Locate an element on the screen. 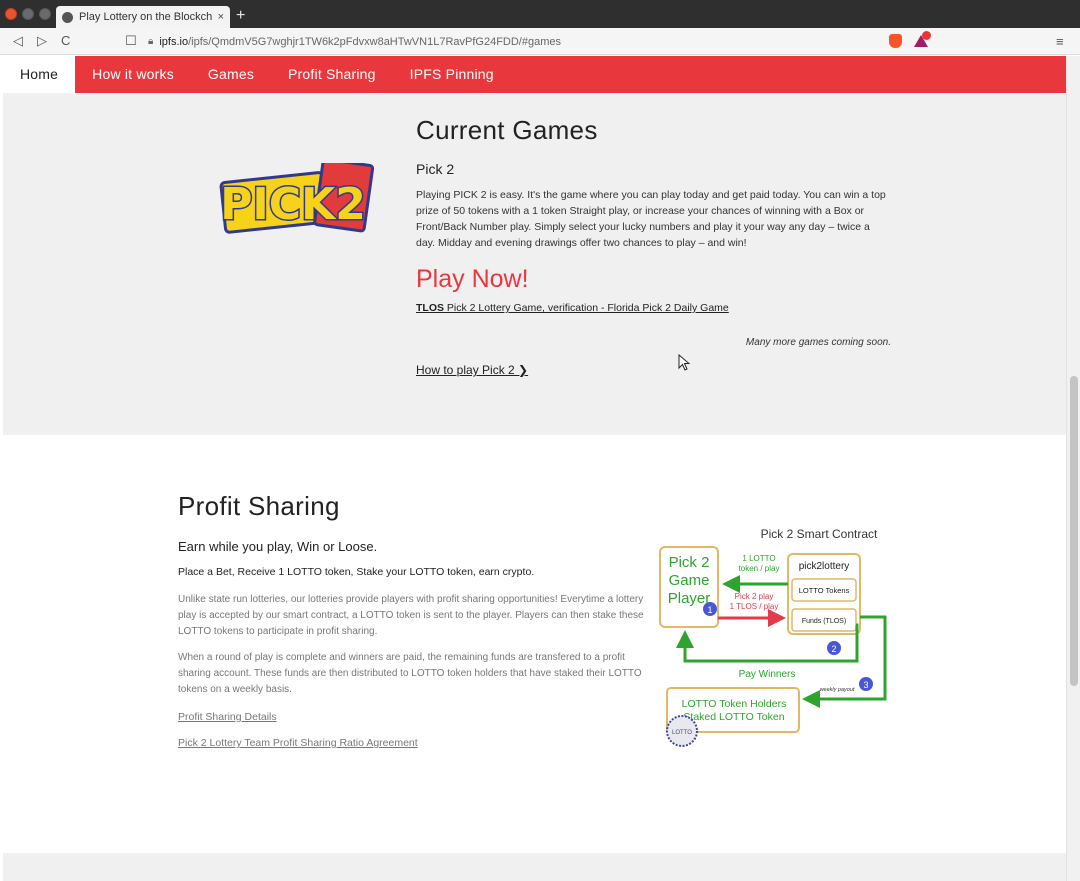  play-arrow-label-1: Pick 2 play is located at coordinates (754, 596).